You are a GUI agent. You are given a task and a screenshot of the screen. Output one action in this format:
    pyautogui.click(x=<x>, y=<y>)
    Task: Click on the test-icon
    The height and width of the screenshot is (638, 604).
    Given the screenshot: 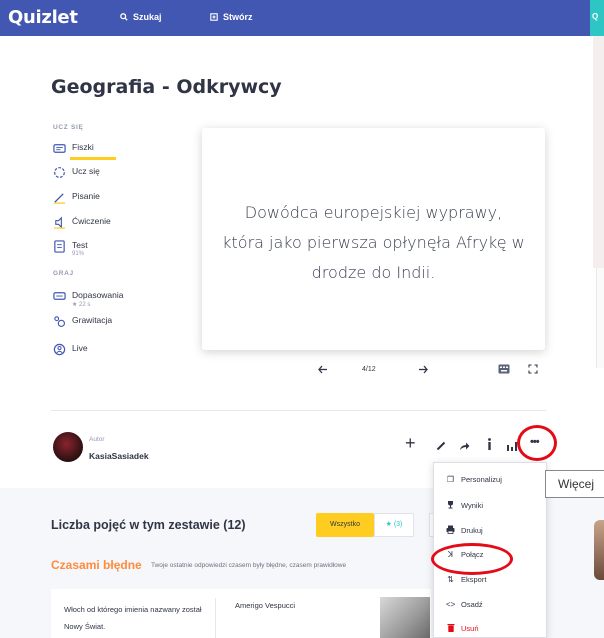 What is the action you would take?
    pyautogui.click(x=59, y=246)
    